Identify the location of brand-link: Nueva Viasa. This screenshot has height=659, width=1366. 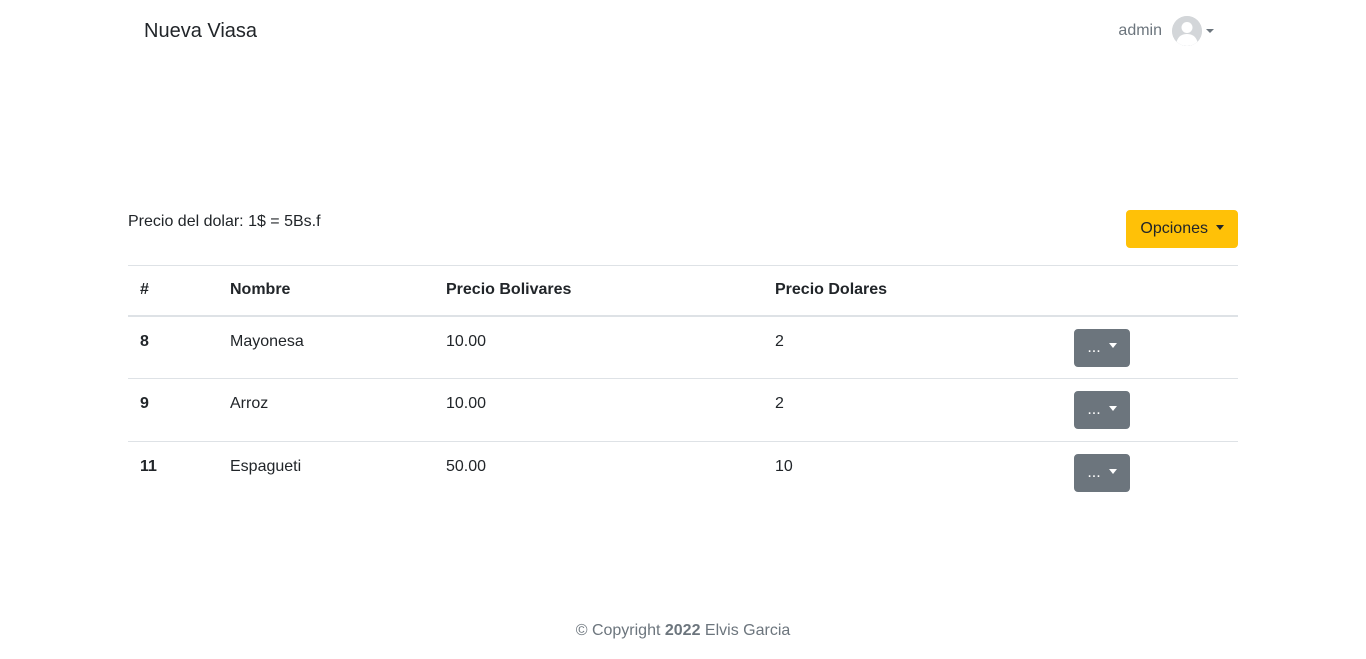
(200, 31).